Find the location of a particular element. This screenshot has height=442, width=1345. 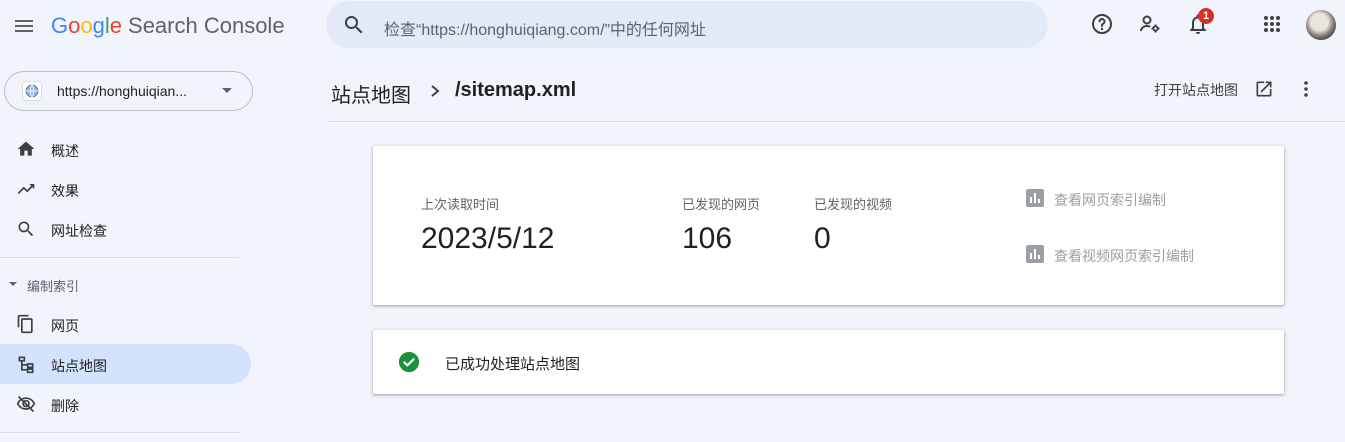

home-icon is located at coordinates (26, 148).